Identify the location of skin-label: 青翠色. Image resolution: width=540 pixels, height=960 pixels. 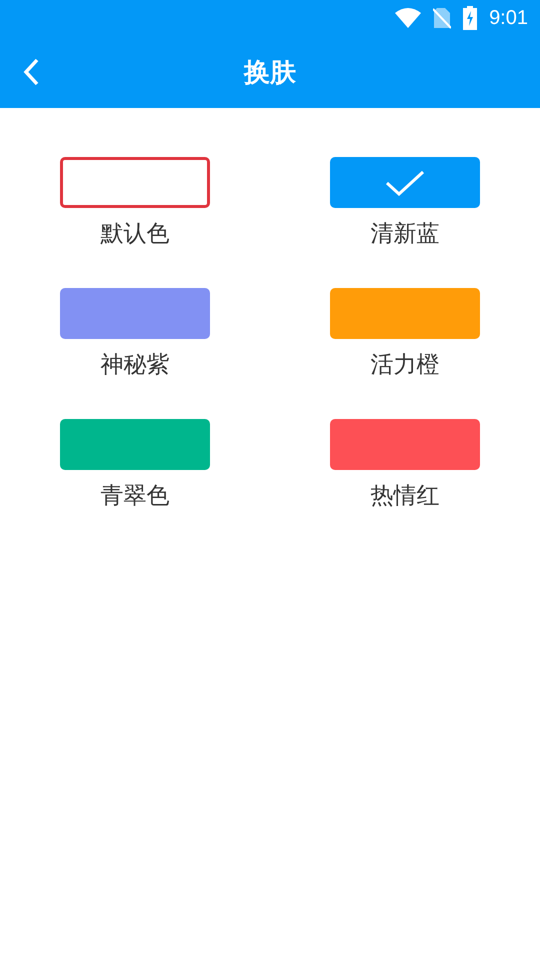
(135, 496).